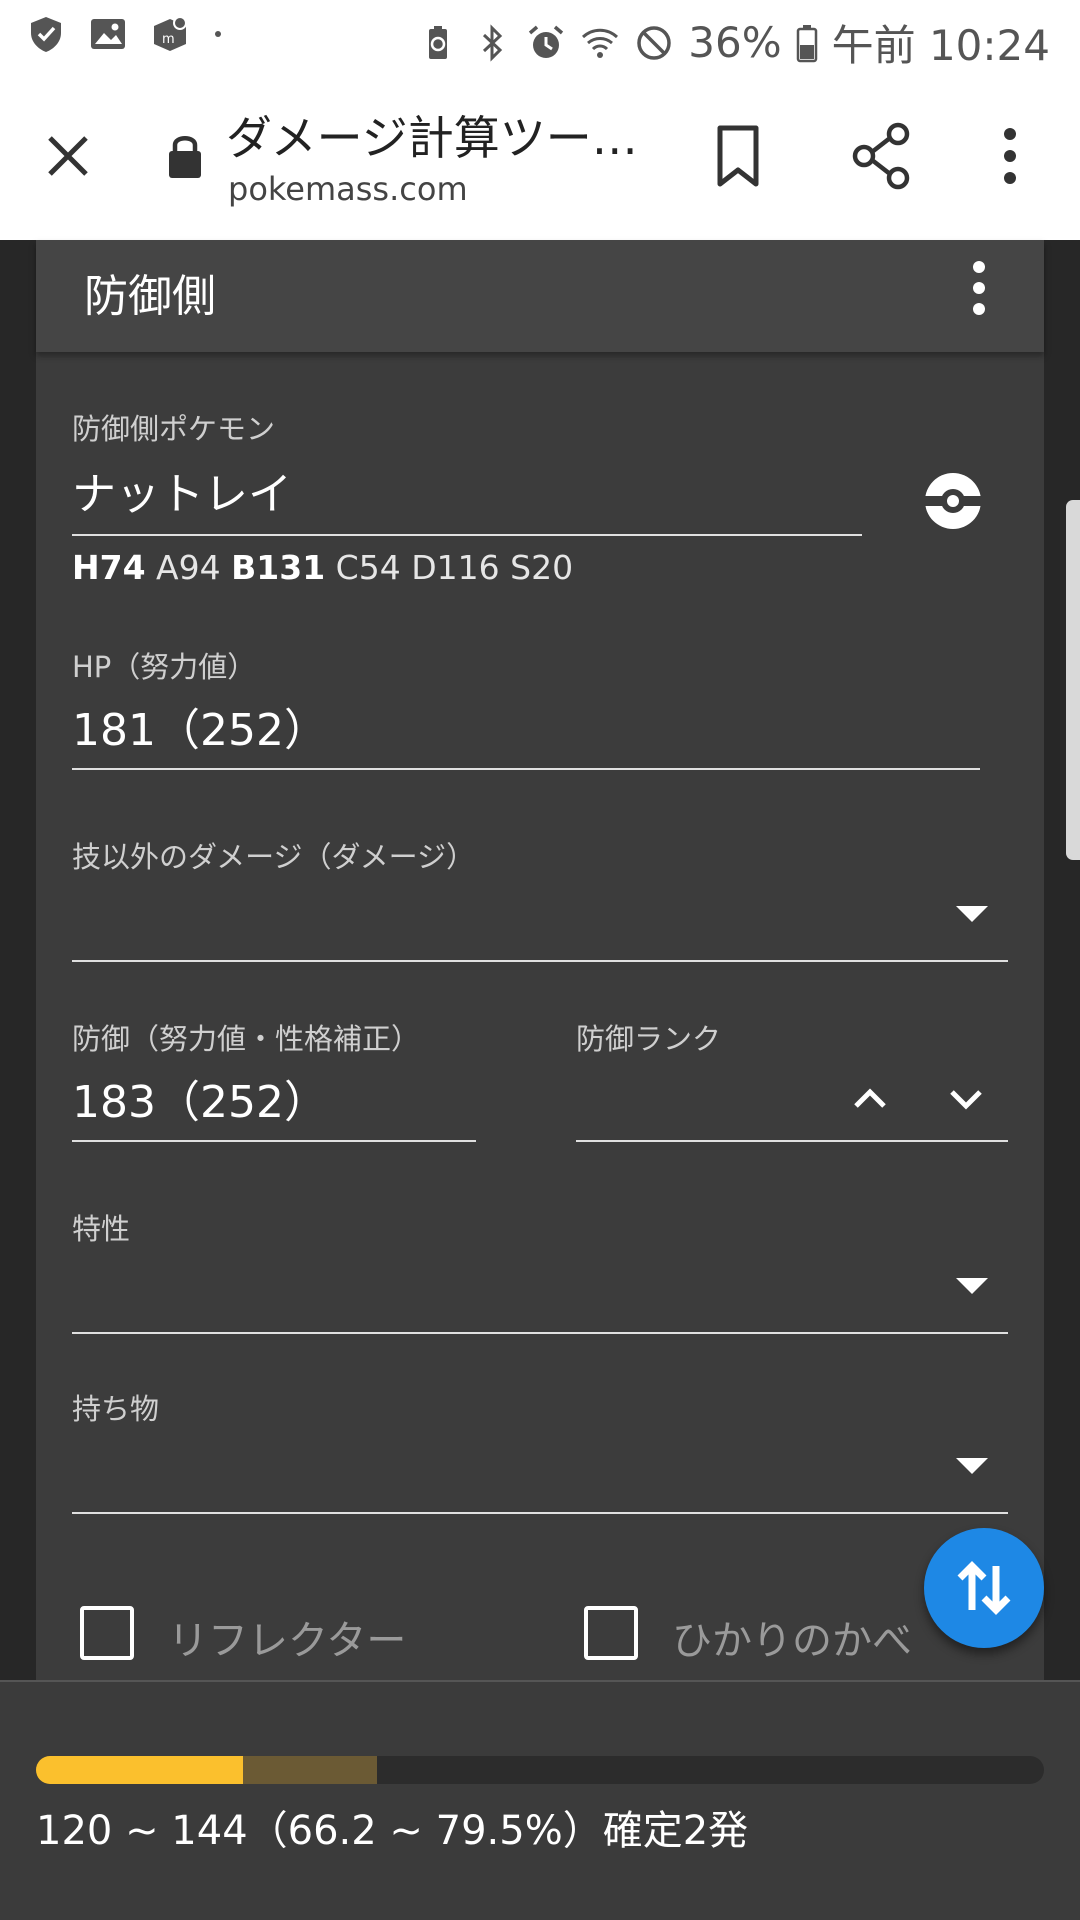 This screenshot has height=1920, width=1080. I want to click on pokemon-input: ナットレイ, so click(182, 490).